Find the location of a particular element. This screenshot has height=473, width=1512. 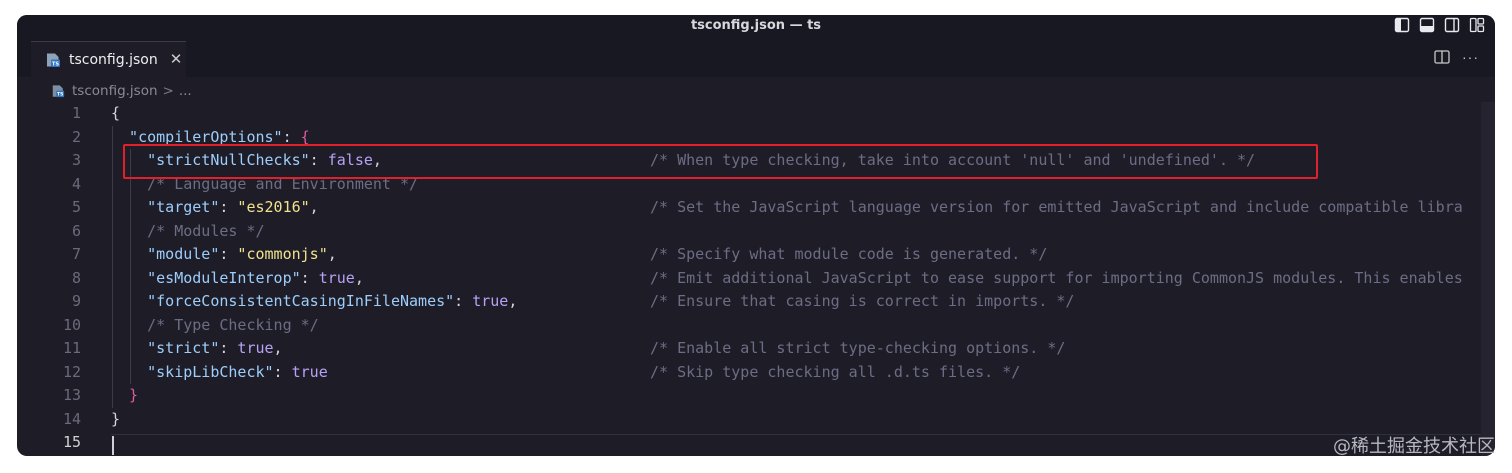

line-number: 14 is located at coordinates (71, 418).